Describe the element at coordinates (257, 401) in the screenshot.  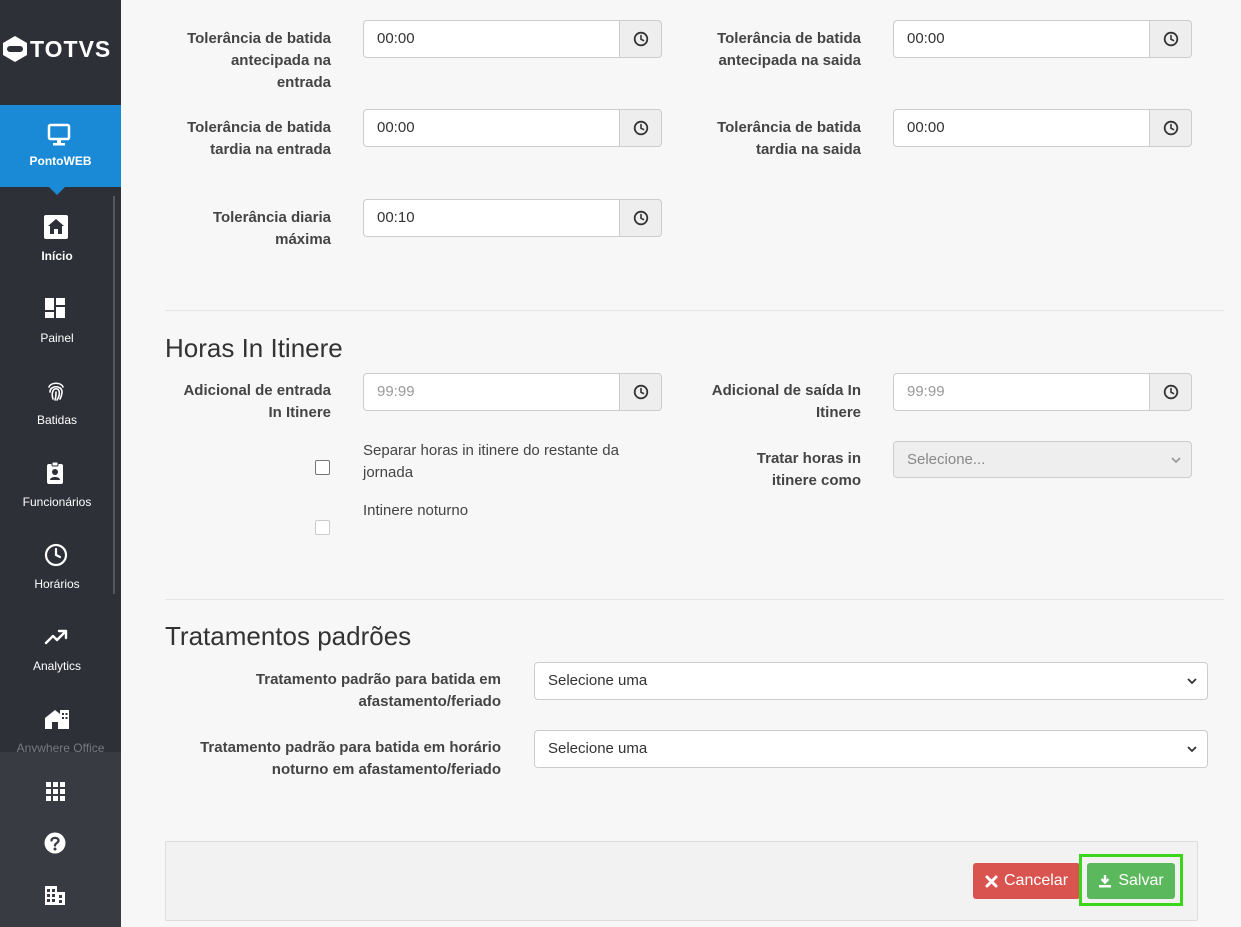
I see `label-adicional-entrada: Adicional de entrada In Itinere` at that location.